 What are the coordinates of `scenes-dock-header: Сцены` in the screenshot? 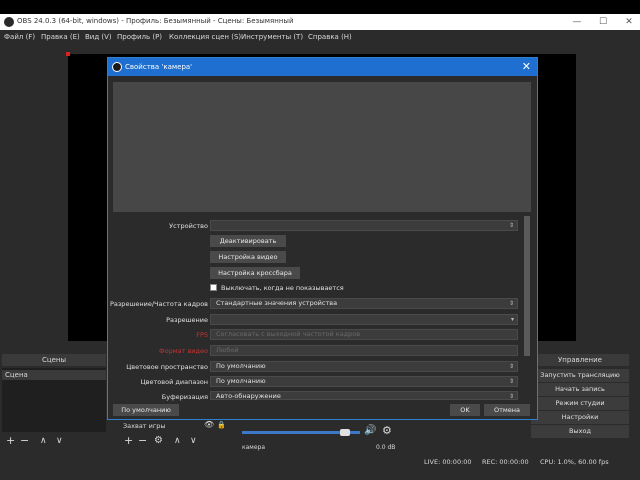 It's located at (54, 360).